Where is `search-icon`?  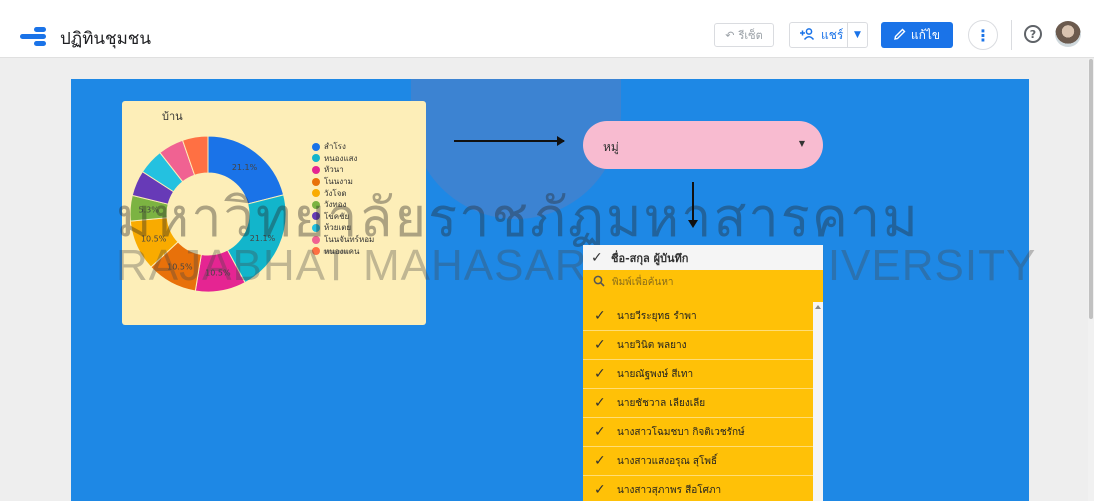
search-icon is located at coordinates (599, 282).